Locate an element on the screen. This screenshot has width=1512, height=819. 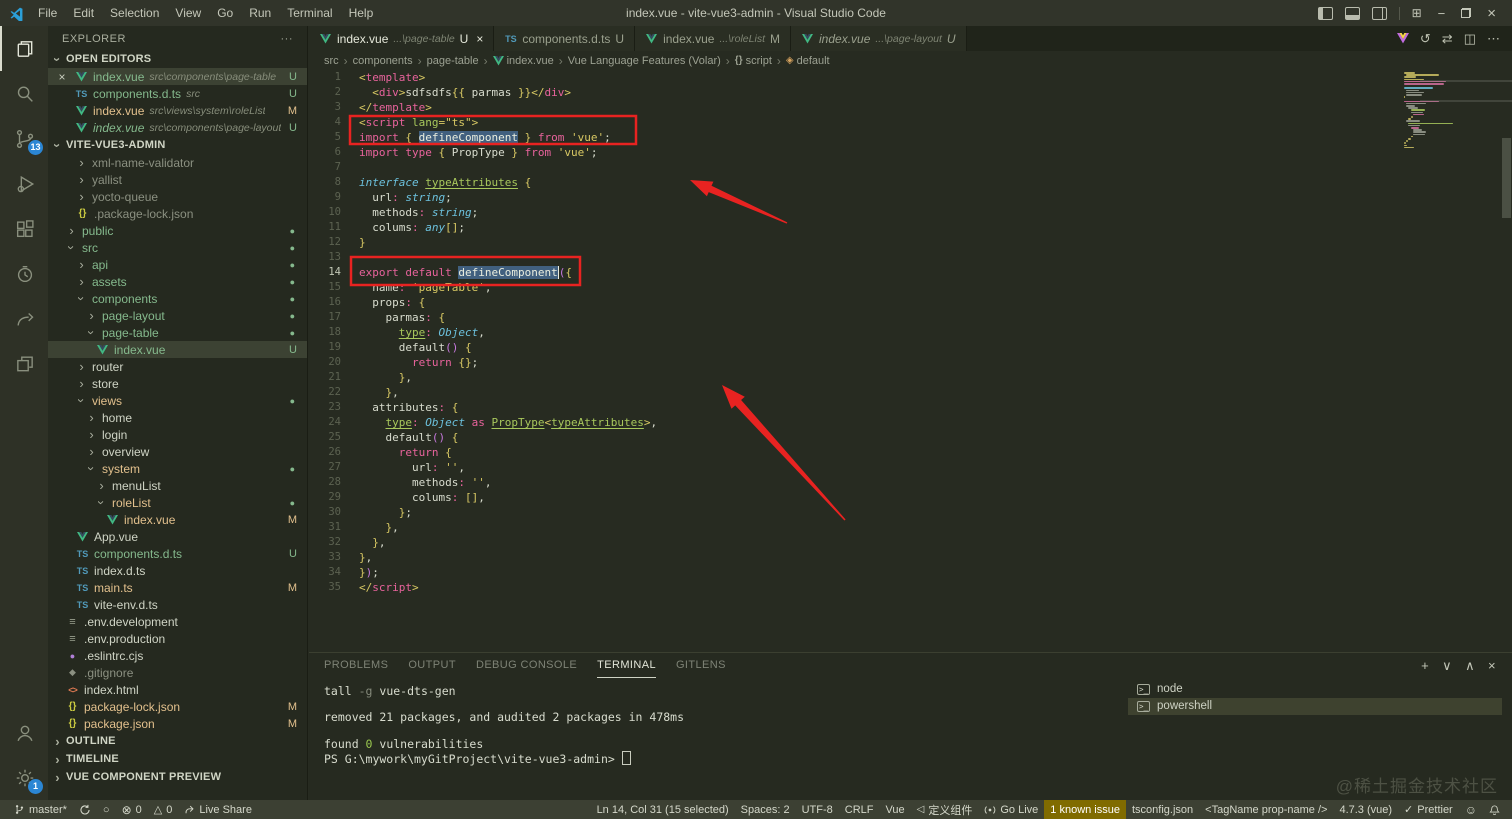
menu-selection: Selection is located at coordinates (134, 13).